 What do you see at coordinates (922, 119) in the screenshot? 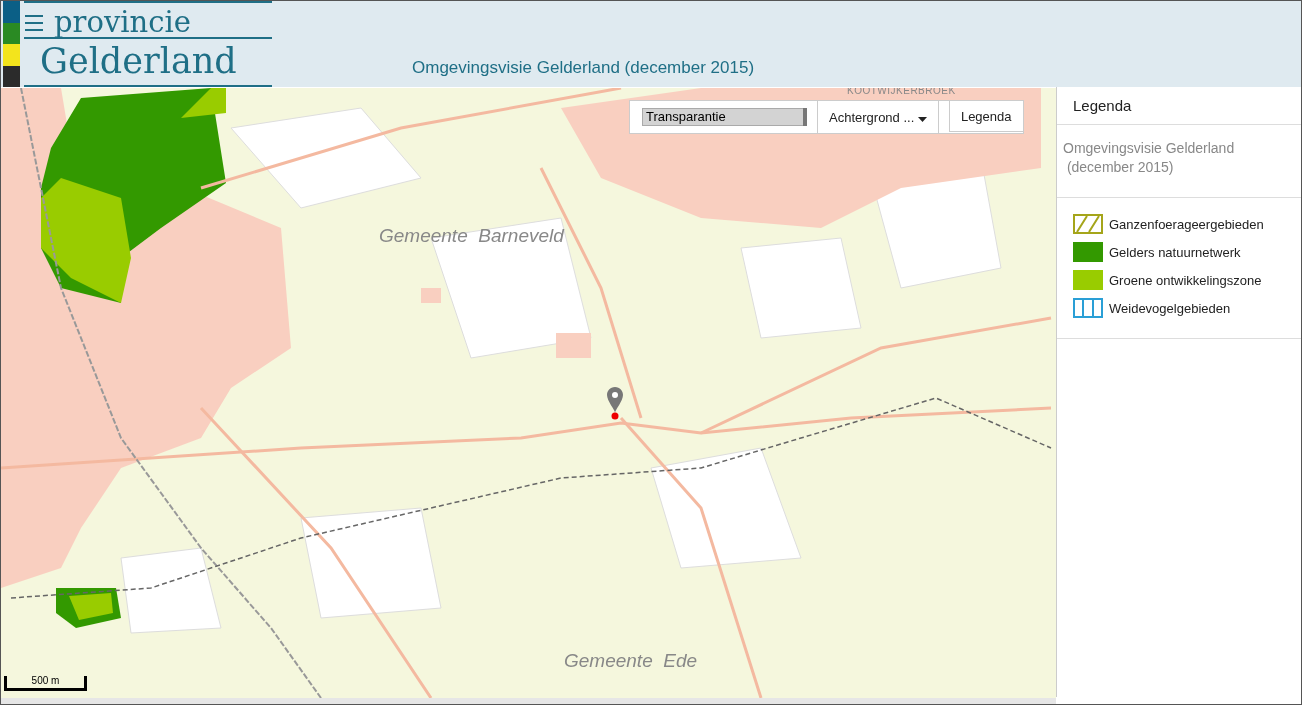
I see `caret-icon` at bounding box center [922, 119].